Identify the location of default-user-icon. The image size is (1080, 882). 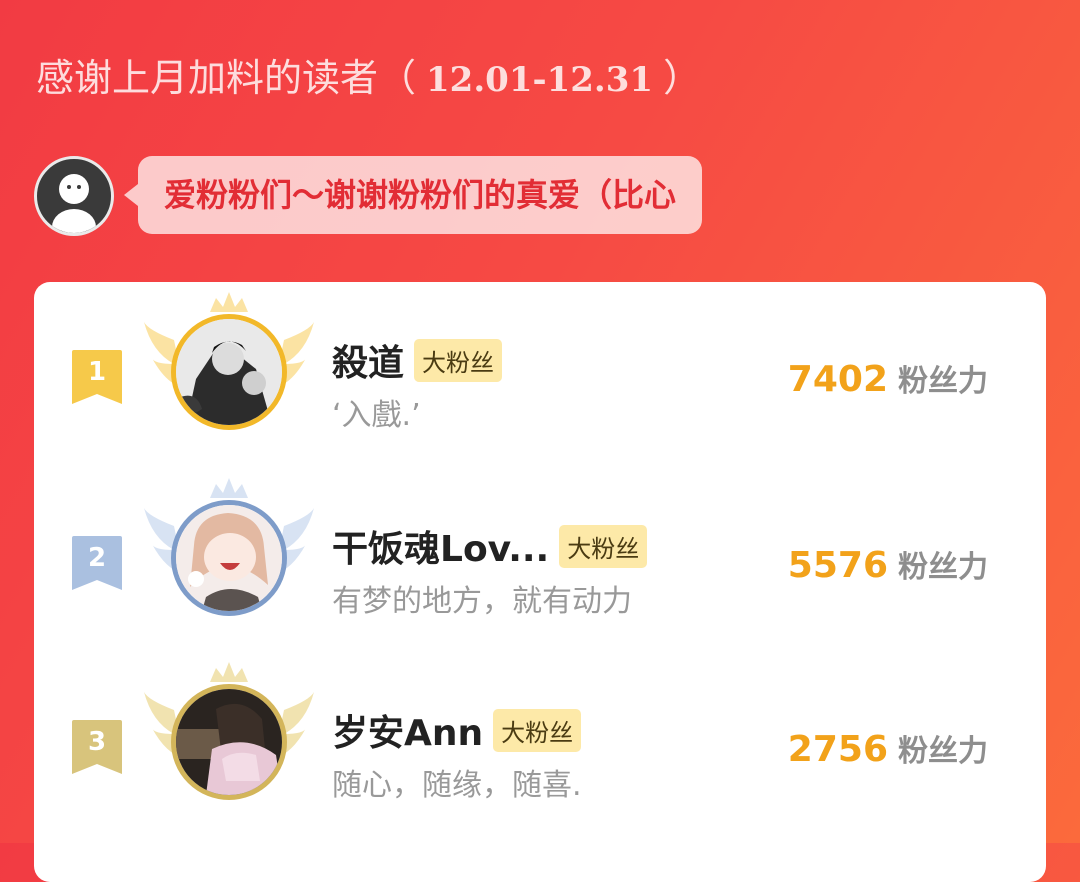
(74, 203).